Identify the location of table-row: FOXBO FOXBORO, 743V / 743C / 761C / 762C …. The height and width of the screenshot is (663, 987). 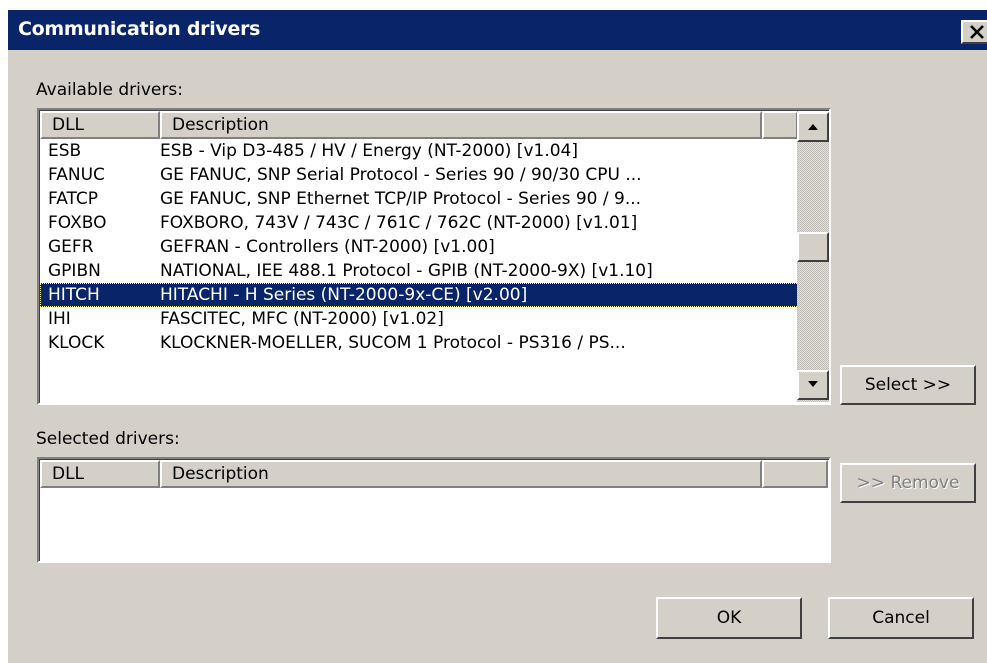
(434, 223).